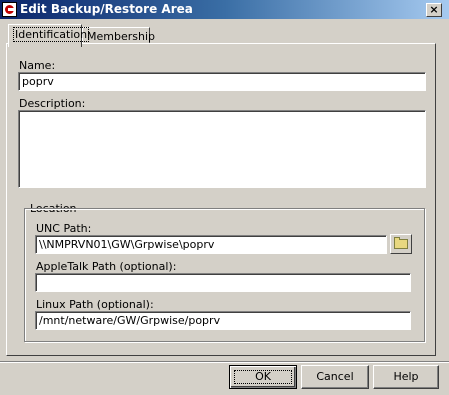  I want to click on folder-icon, so click(401, 243).